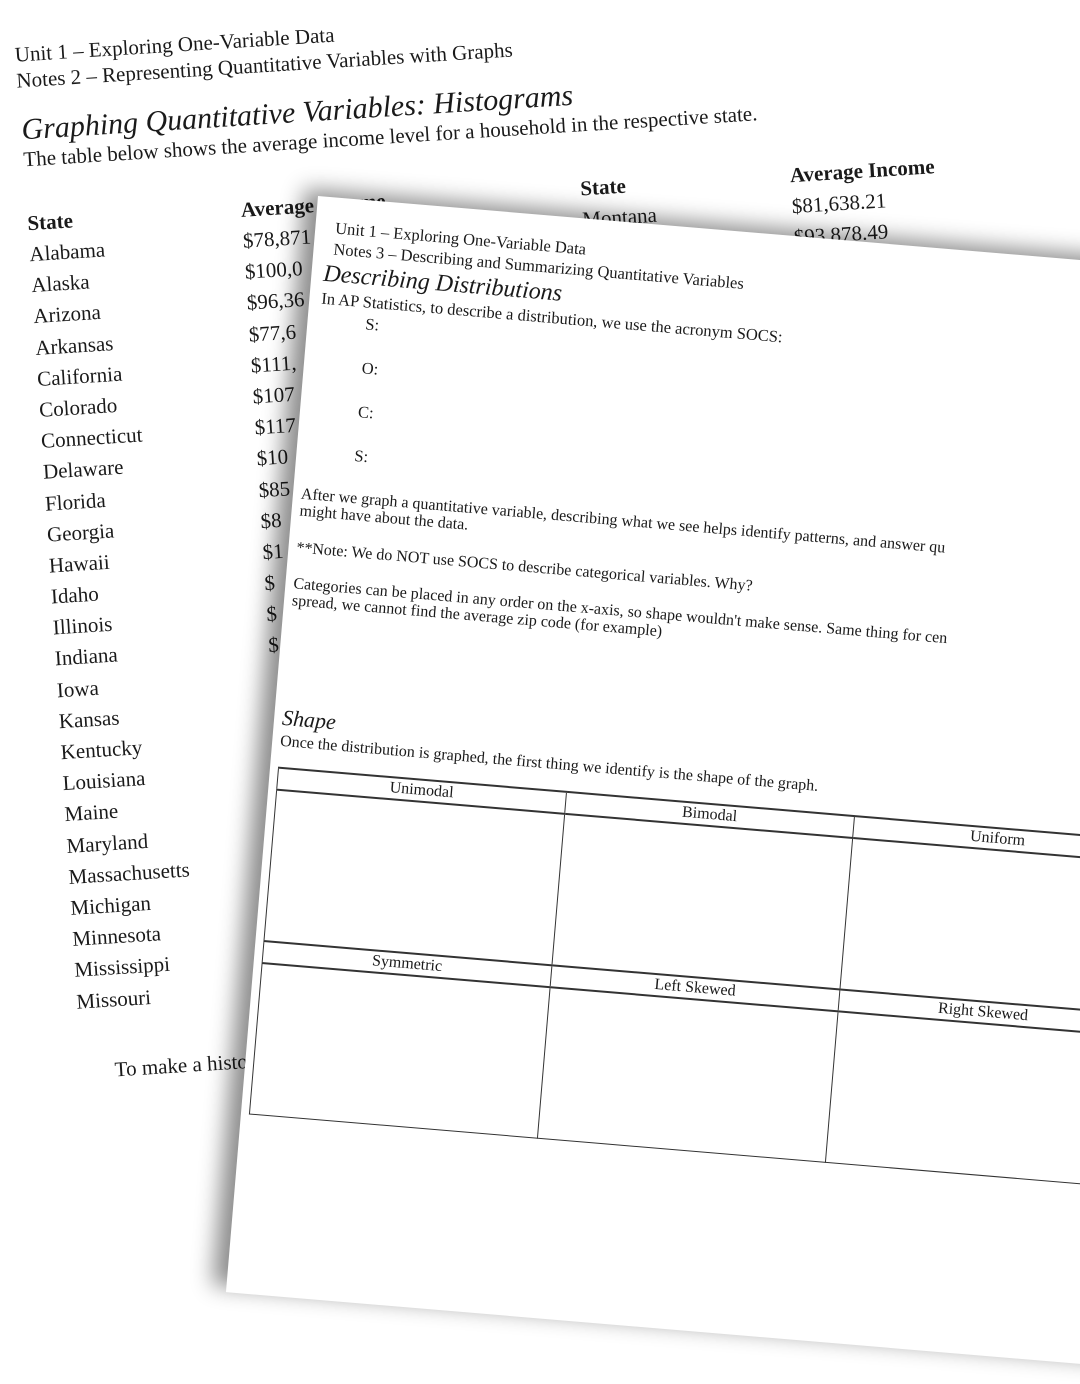 This screenshot has height=1384, width=1080. What do you see at coordinates (276, 301) in the screenshot?
I see `income-value: $96,36` at bounding box center [276, 301].